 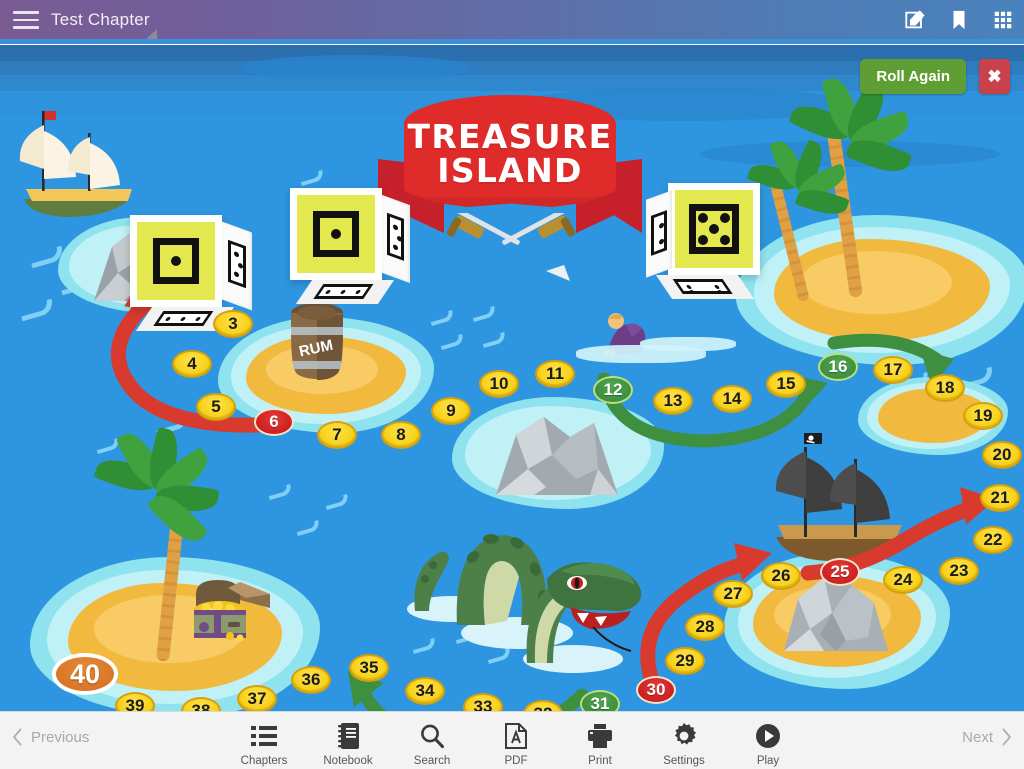 I want to click on board-space-3: 3, so click(x=233, y=324).